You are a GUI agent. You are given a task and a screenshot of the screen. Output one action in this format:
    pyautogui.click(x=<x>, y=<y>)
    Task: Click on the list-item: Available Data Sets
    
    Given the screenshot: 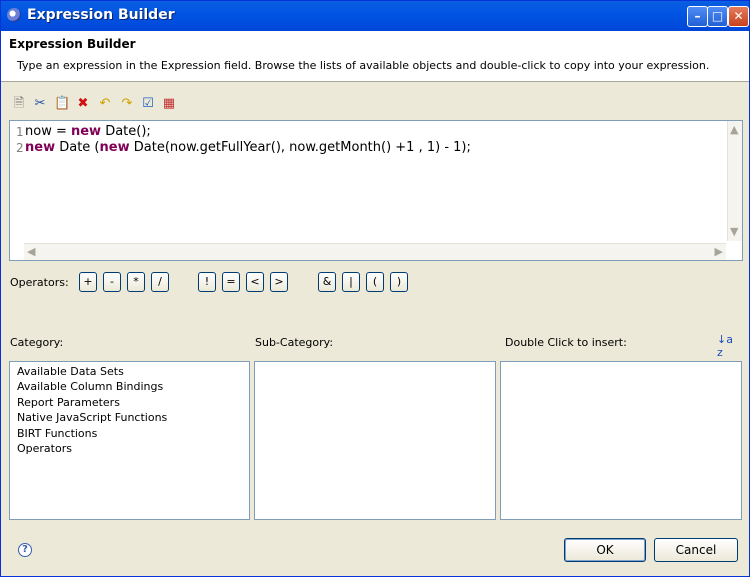 What is the action you would take?
    pyautogui.click(x=70, y=371)
    